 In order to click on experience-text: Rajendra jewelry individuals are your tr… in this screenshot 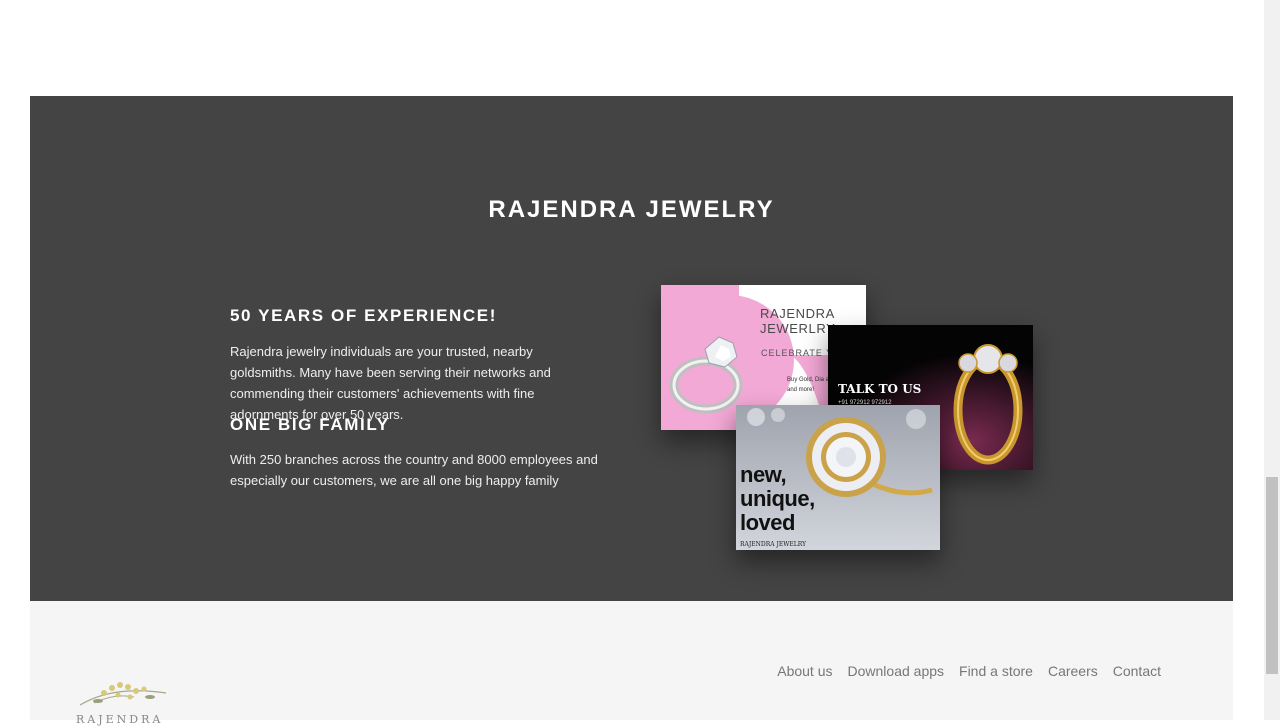, I will do `click(390, 383)`.